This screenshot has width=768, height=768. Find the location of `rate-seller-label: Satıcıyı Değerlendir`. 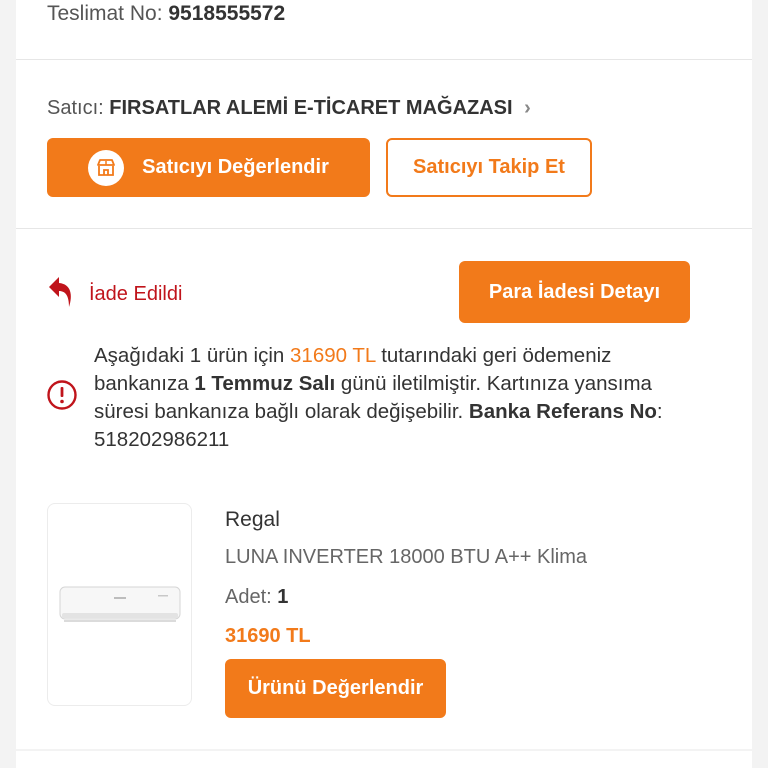

rate-seller-label: Satıcıyı Değerlendir is located at coordinates (235, 167).